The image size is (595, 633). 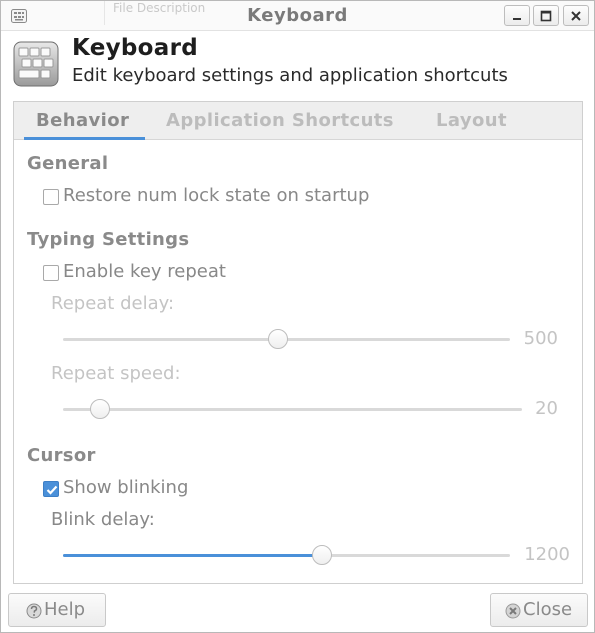 I want to click on close-button: Close, so click(x=539, y=610).